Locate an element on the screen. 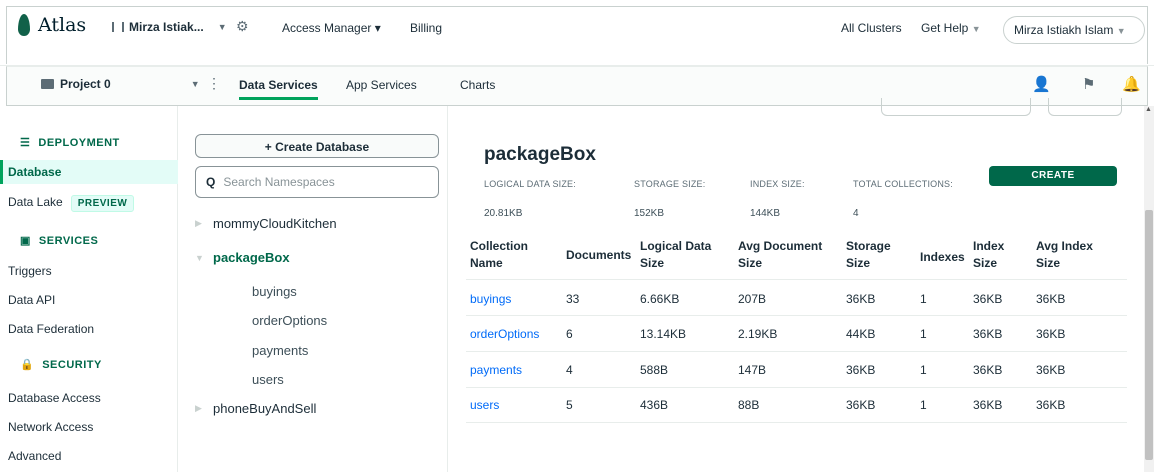 This screenshot has width=1154, height=472. services-section-header: ▣ SERVICES is located at coordinates (59, 241).